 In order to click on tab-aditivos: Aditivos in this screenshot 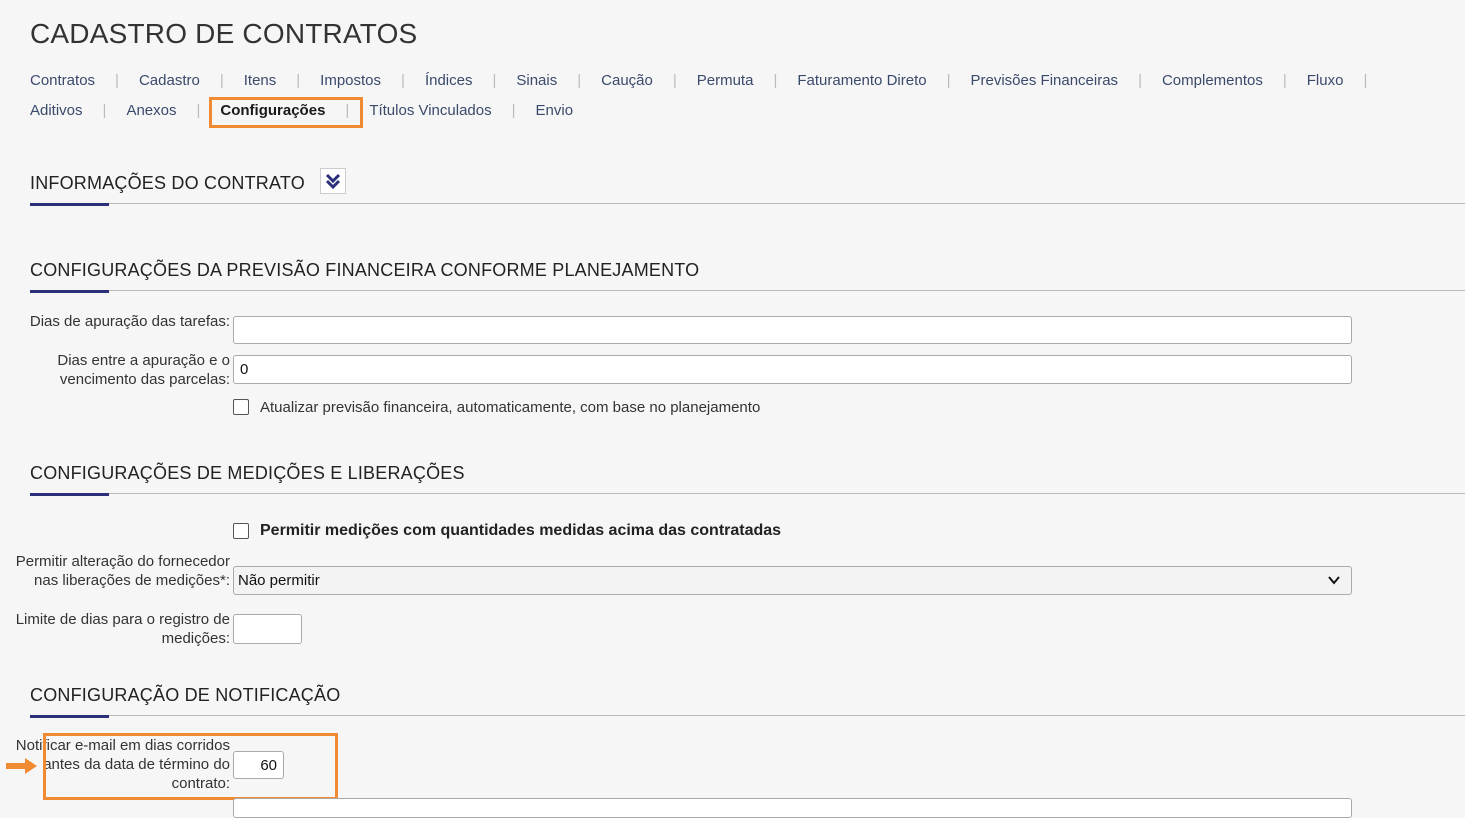, I will do `click(56, 110)`.